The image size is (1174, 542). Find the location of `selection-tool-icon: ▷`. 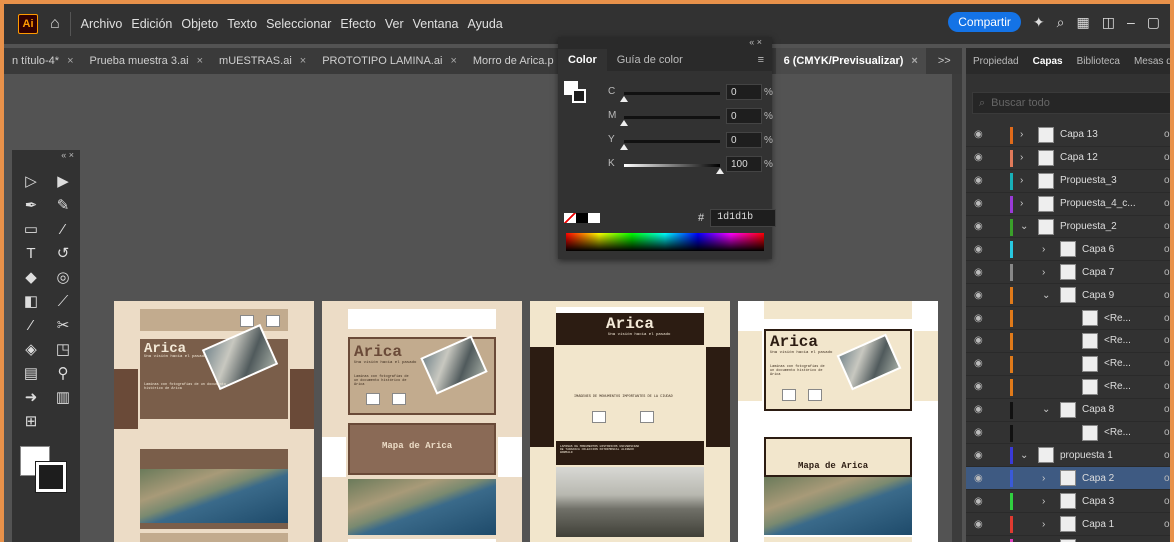

selection-tool-icon: ▷ is located at coordinates (31, 181).